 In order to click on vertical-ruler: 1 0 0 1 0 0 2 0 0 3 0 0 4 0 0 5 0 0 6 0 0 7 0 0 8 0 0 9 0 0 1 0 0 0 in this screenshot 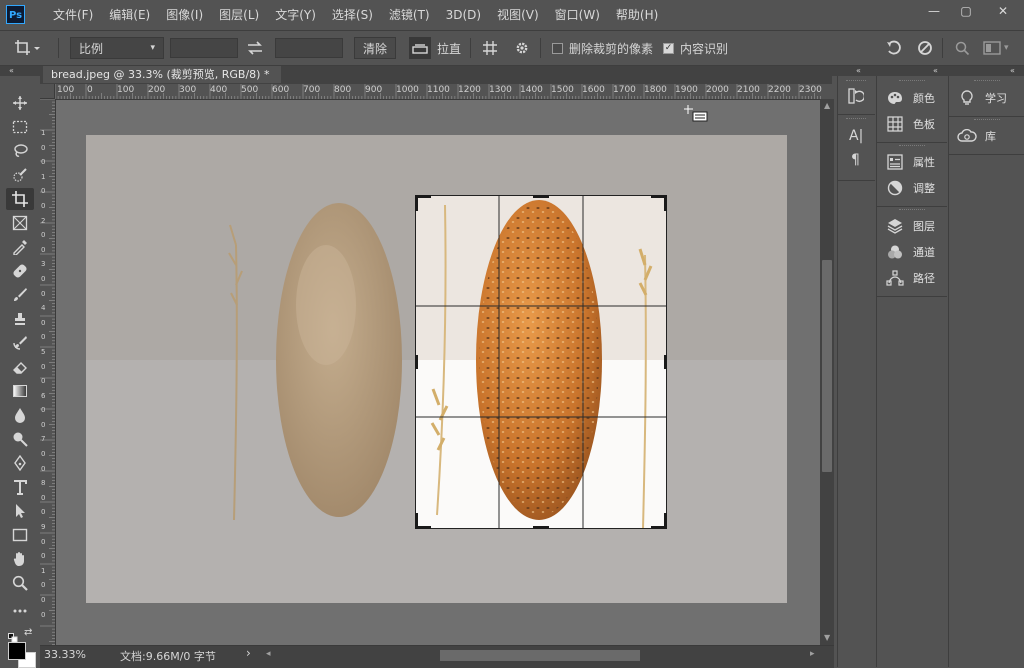, I will do `click(48, 372)`.